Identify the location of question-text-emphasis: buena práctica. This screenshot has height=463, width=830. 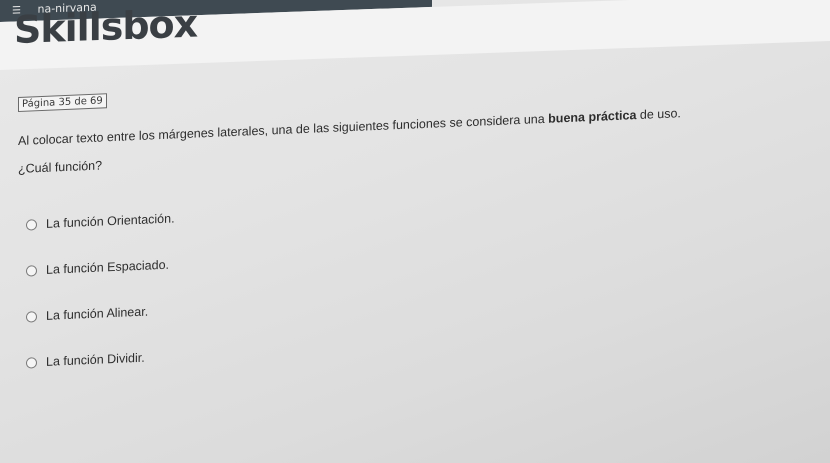
(592, 117).